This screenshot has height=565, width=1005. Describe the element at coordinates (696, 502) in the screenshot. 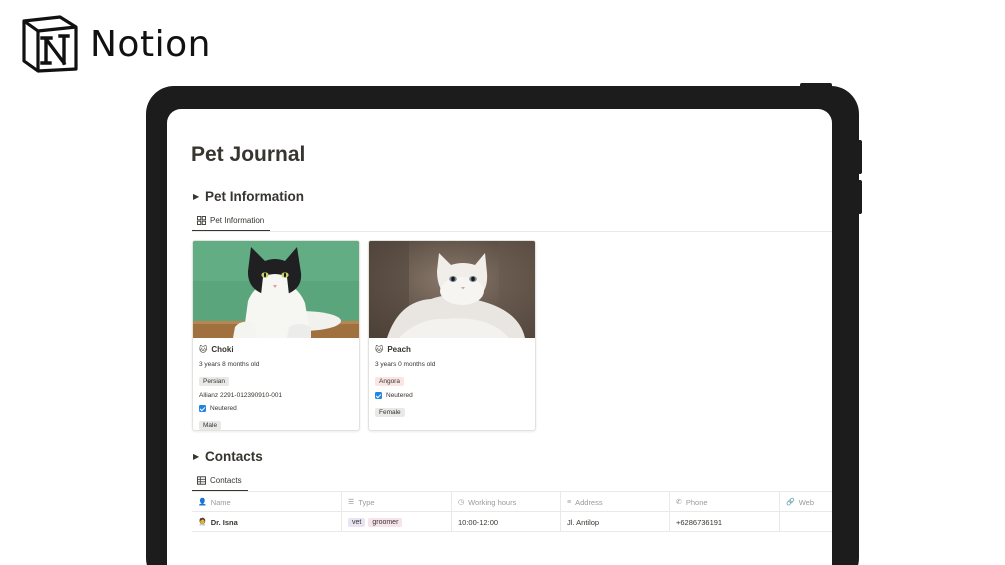

I see `column-label: Phone` at that location.